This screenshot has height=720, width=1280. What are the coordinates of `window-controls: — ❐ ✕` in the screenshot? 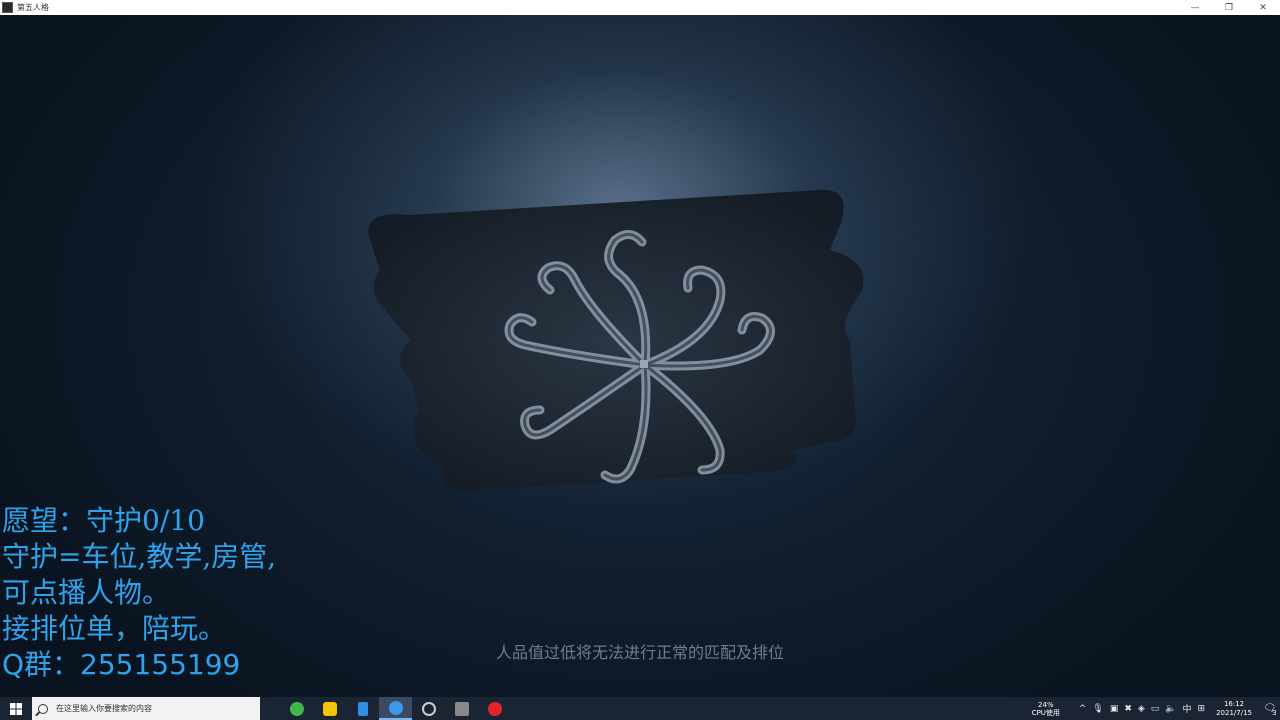 It's located at (1229, 7).